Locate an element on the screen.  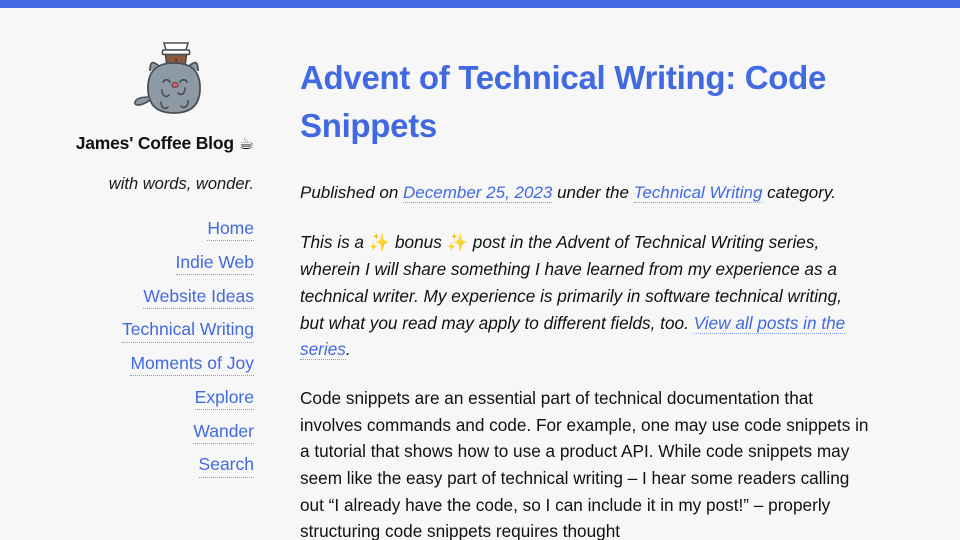
site-logo: J is located at coordinates (127, 80).